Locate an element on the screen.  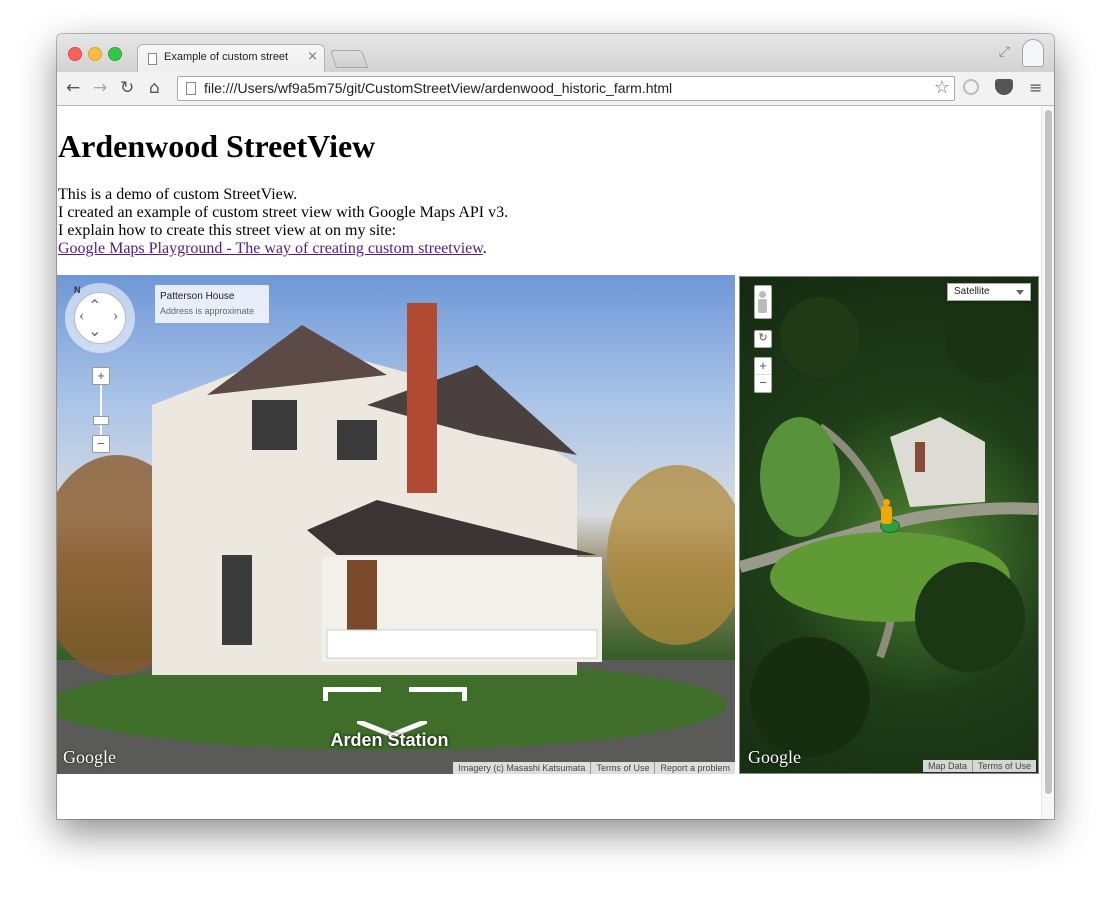
window-maximize-button is located at coordinates (115, 54).